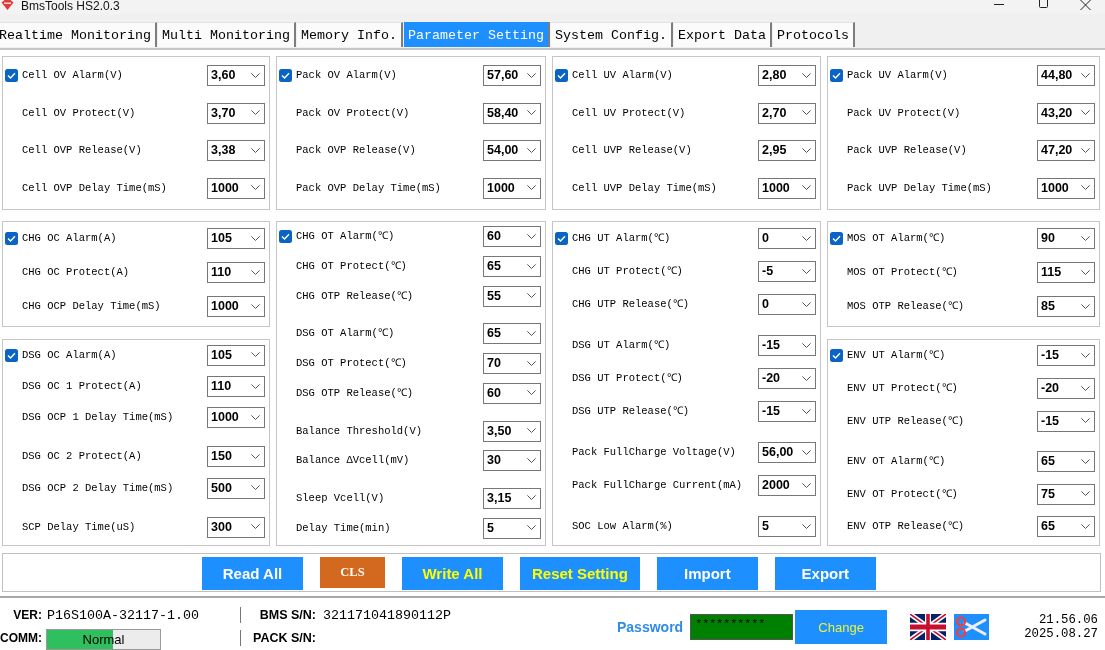 This screenshot has width=1105, height=650. What do you see at coordinates (360, 431) in the screenshot?
I see `parameter-label: Balance Threshold(V)` at bounding box center [360, 431].